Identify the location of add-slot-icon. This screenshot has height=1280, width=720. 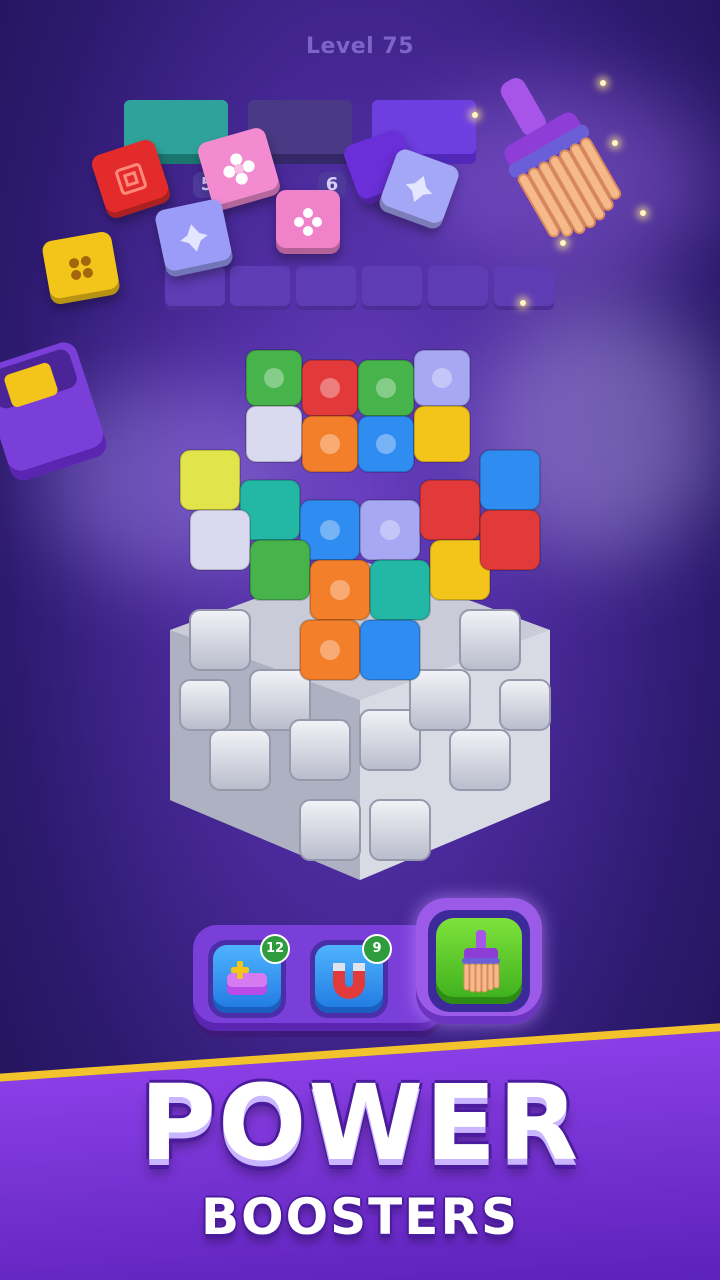
(247, 978).